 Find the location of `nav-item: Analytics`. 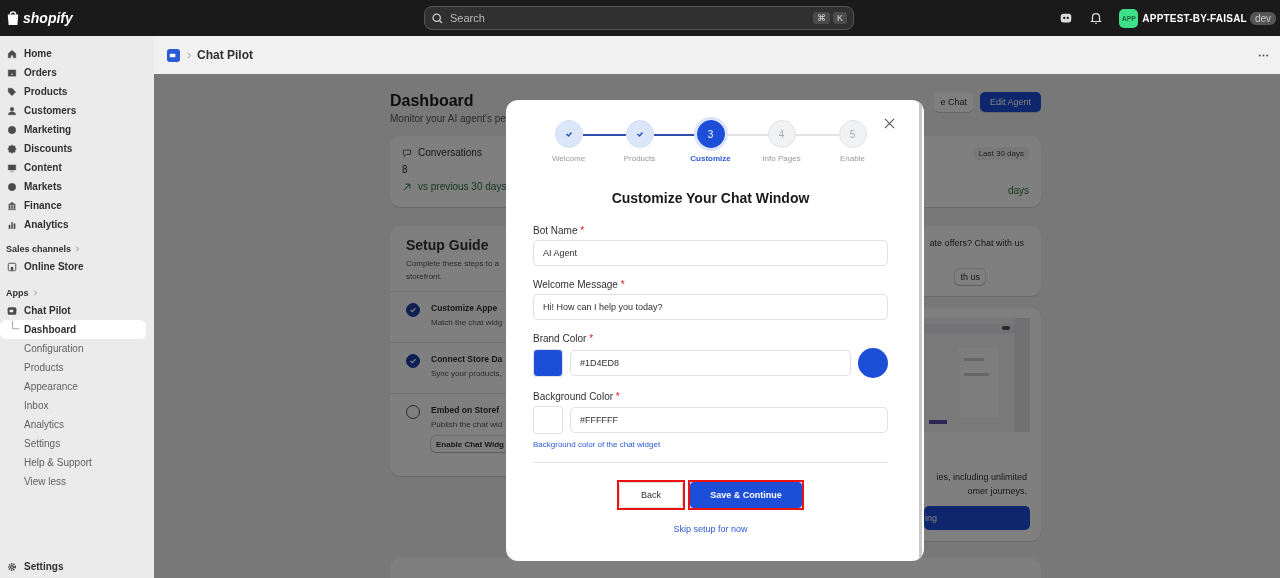

nav-item: Analytics is located at coordinates (73, 224).